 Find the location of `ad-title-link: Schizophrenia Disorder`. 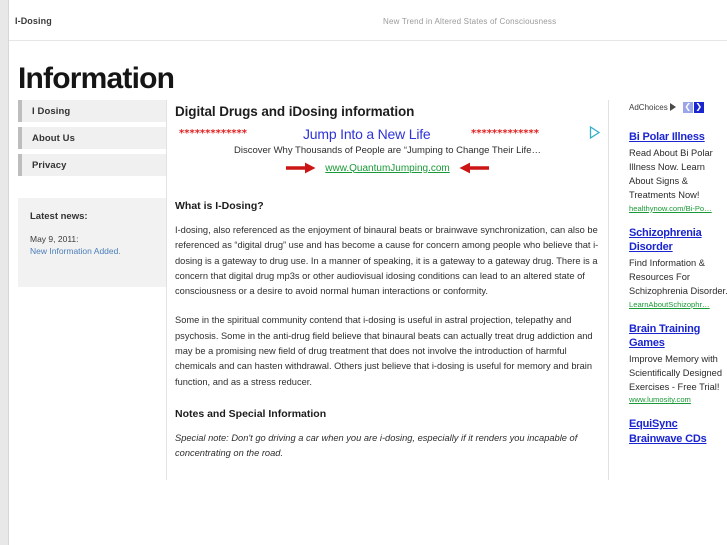

ad-title-link: Schizophrenia Disorder is located at coordinates (678, 240).